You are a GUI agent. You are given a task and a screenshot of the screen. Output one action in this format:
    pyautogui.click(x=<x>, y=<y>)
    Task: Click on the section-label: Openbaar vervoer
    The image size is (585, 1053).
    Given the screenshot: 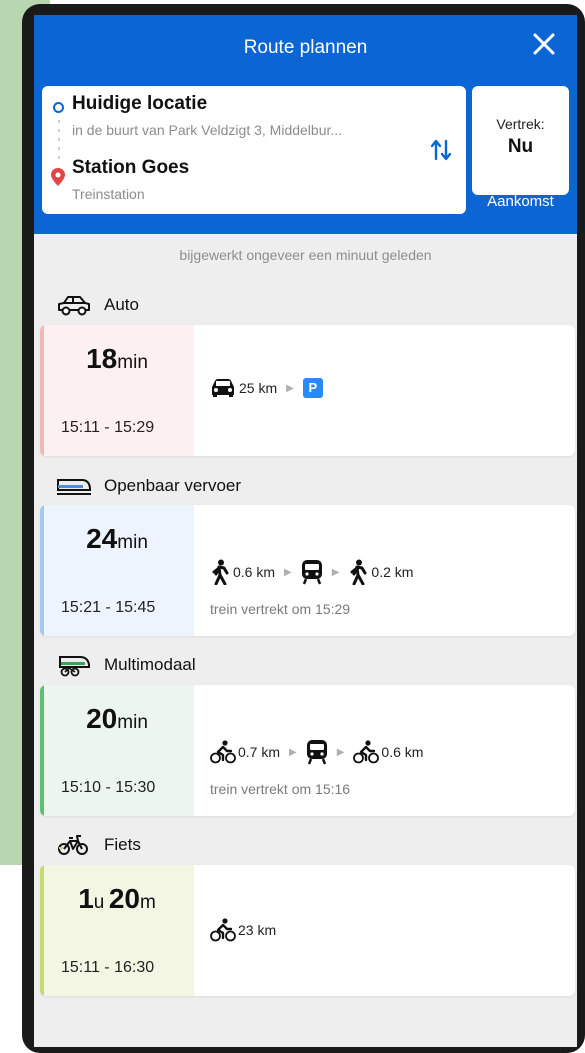 What is the action you would take?
    pyautogui.click(x=173, y=485)
    